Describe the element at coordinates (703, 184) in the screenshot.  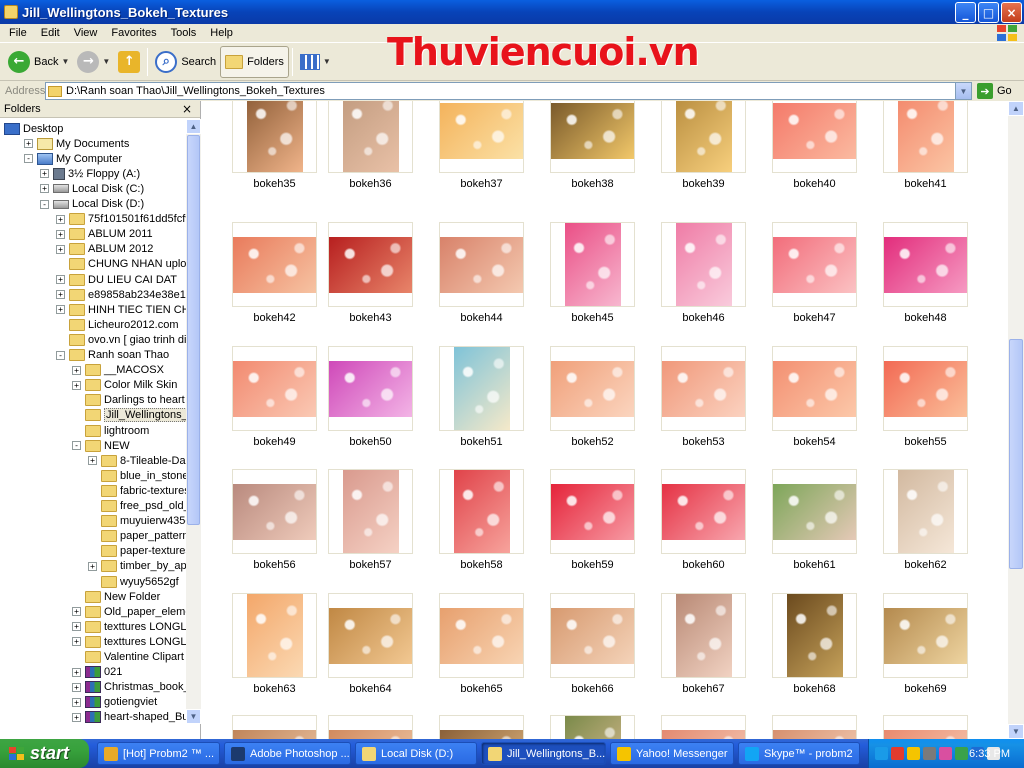
I see `file-name-label: bokeh39` at that location.